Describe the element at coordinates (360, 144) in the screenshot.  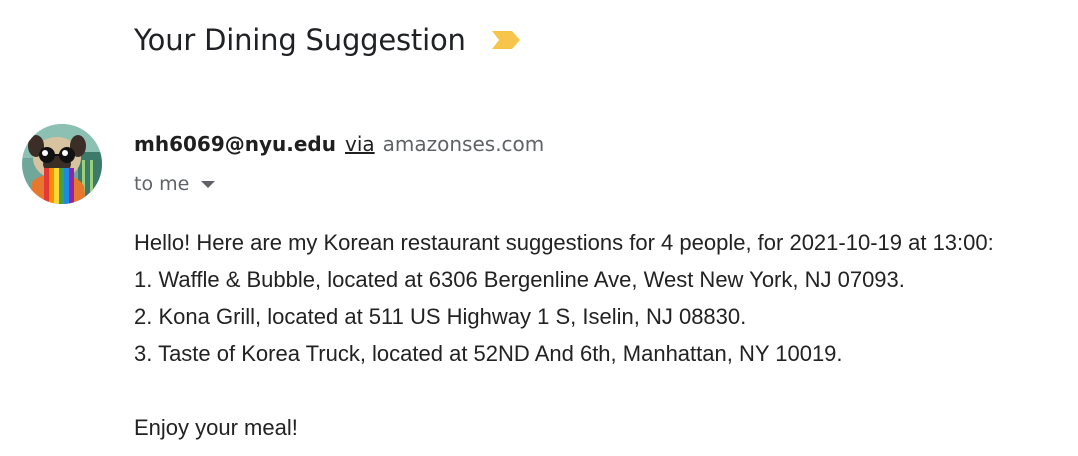
I see `via-link: via` at that location.